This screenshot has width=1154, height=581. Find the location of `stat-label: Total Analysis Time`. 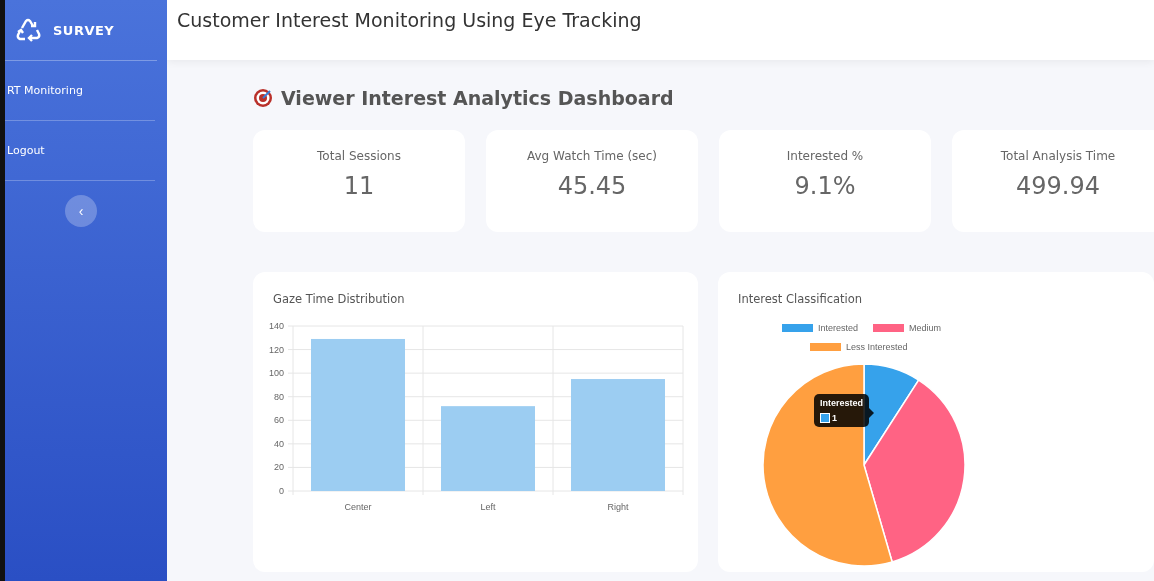

stat-label: Total Analysis Time is located at coordinates (1058, 156).